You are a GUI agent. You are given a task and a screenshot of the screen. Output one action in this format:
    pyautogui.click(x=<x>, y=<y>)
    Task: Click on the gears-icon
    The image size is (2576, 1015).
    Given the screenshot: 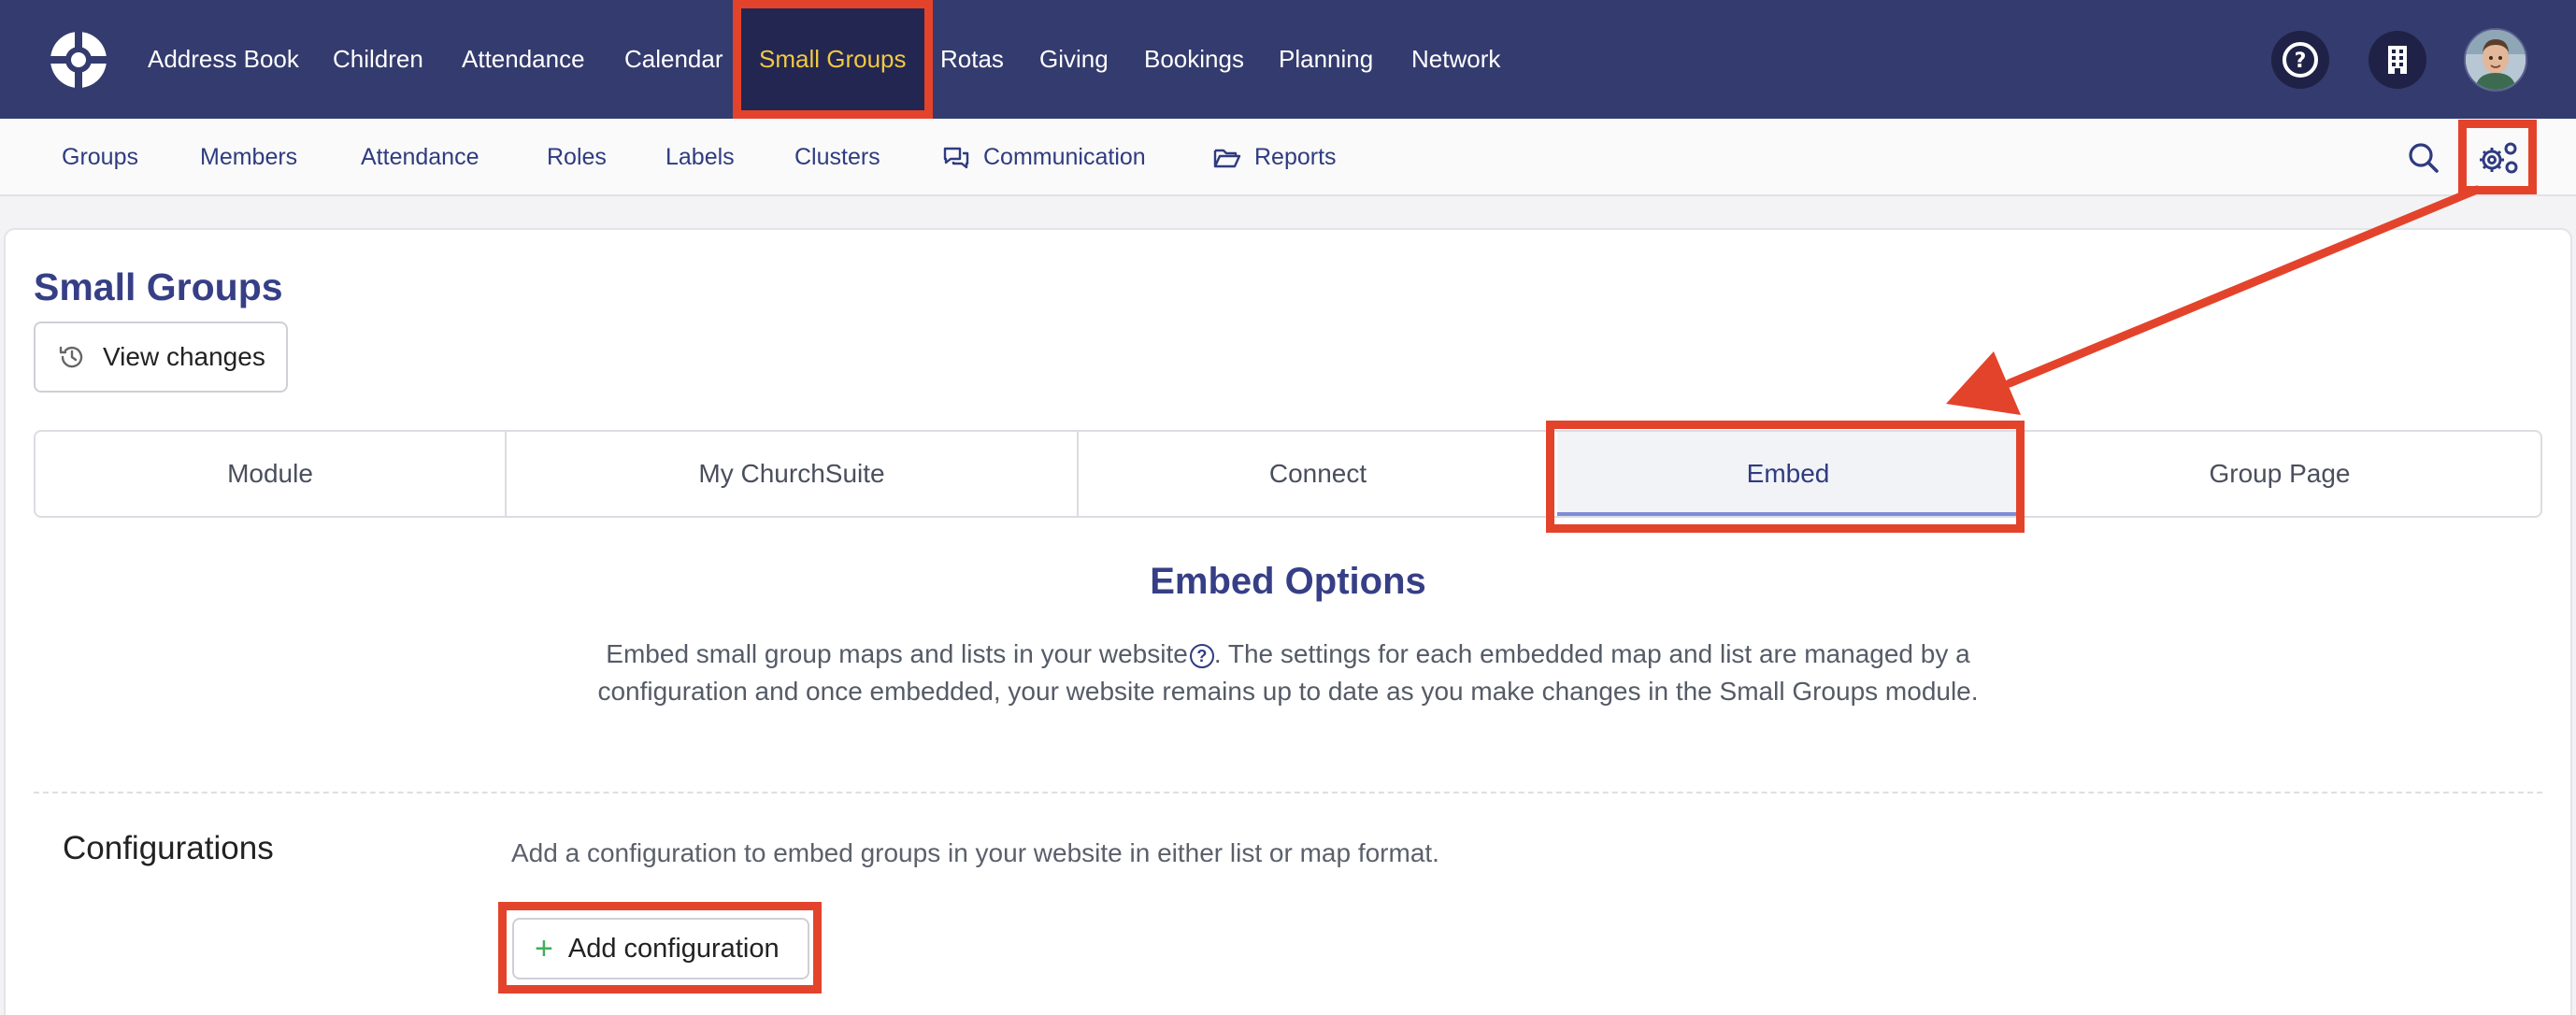 What is the action you would take?
    pyautogui.click(x=2499, y=158)
    